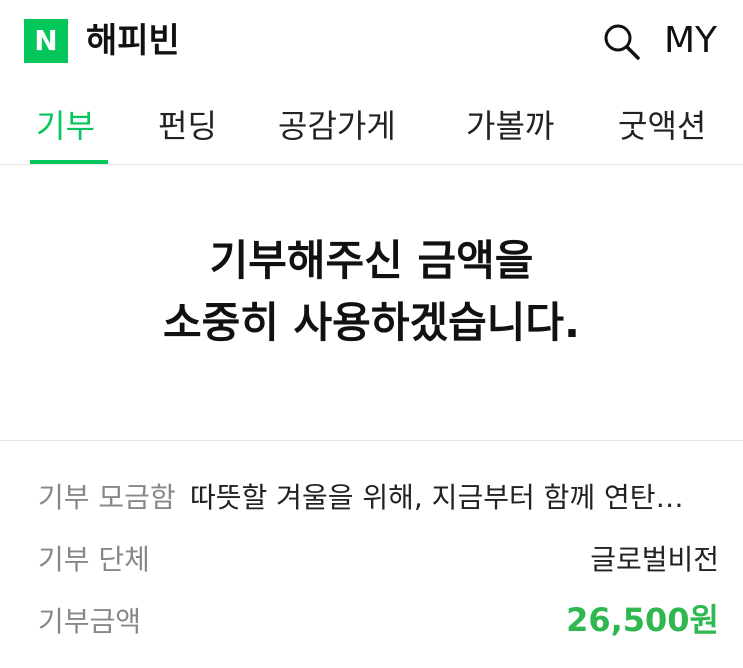 This screenshot has height=668, width=743. I want to click on logo-letter: N, so click(46, 40).